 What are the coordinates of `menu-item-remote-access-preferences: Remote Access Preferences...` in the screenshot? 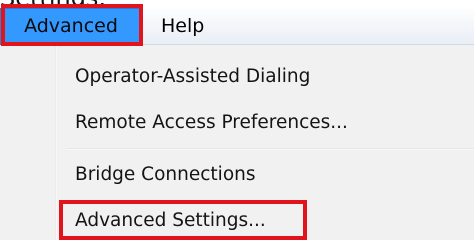 It's located at (211, 123).